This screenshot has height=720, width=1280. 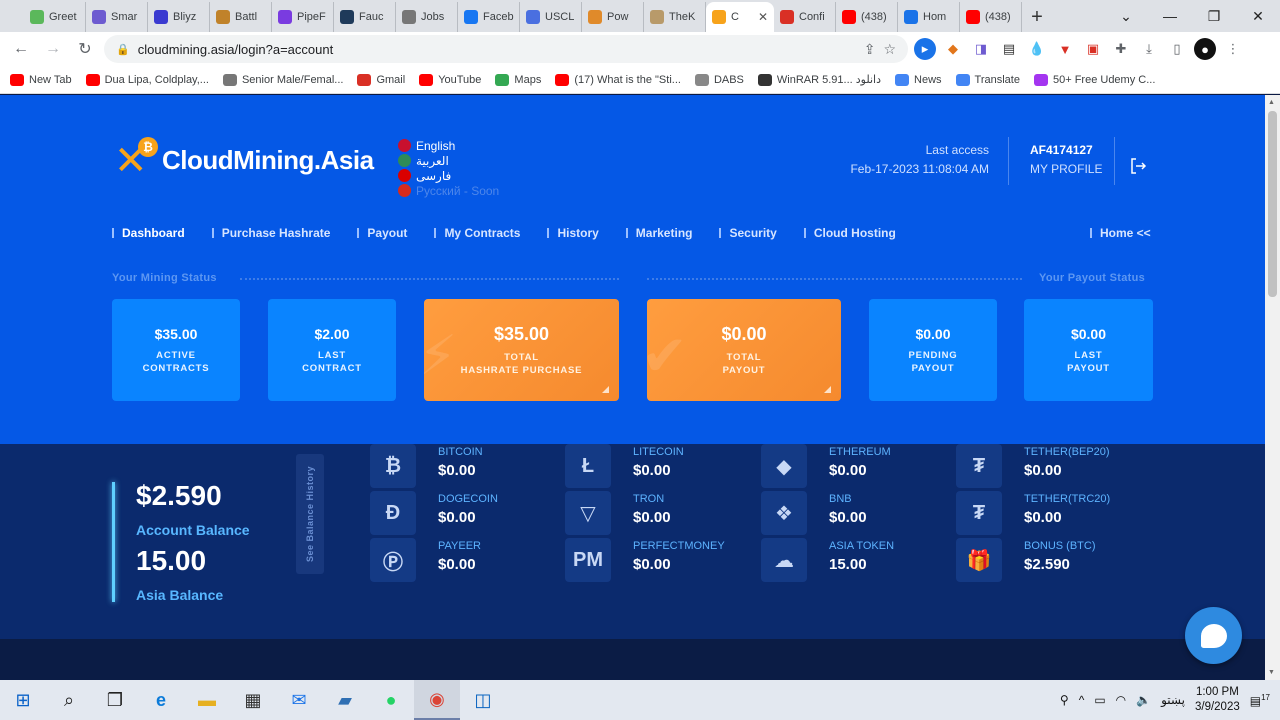 What do you see at coordinates (483, 700) in the screenshot?
I see `outlook-icon: ◫` at bounding box center [483, 700].